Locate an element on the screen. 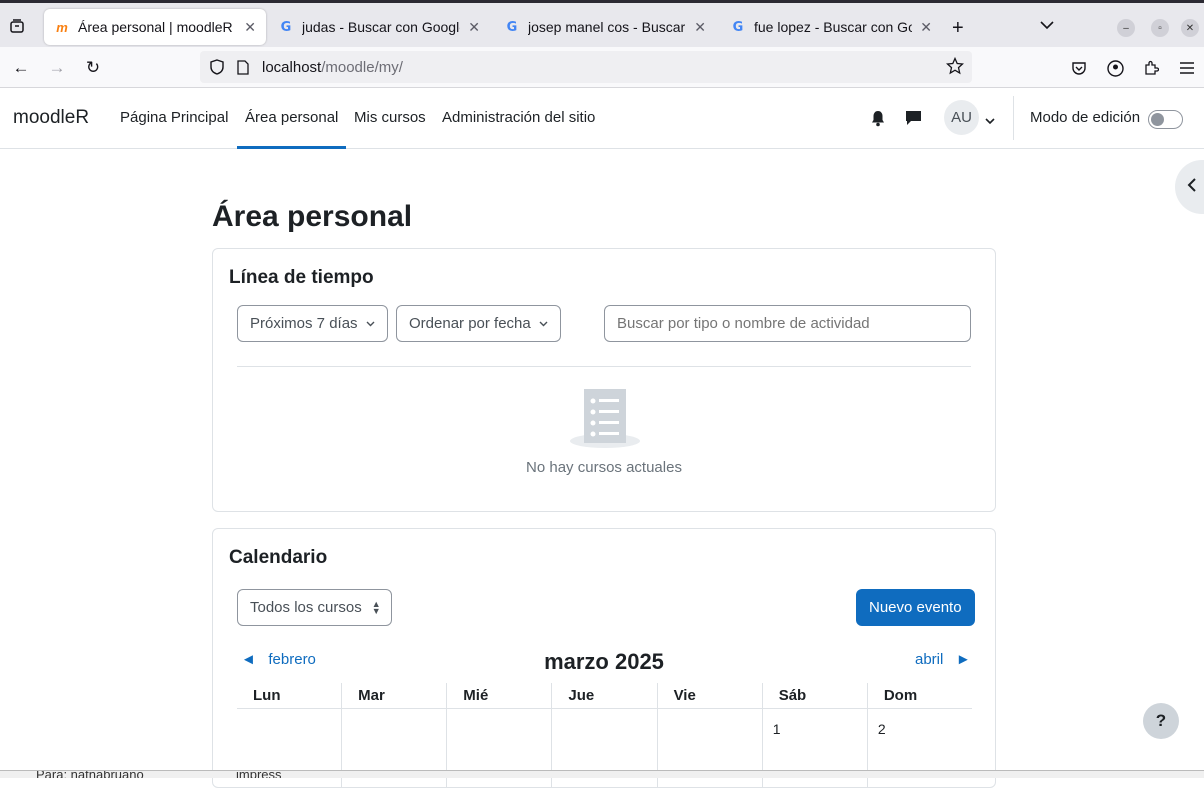  shield-icon is located at coordinates (217, 67).